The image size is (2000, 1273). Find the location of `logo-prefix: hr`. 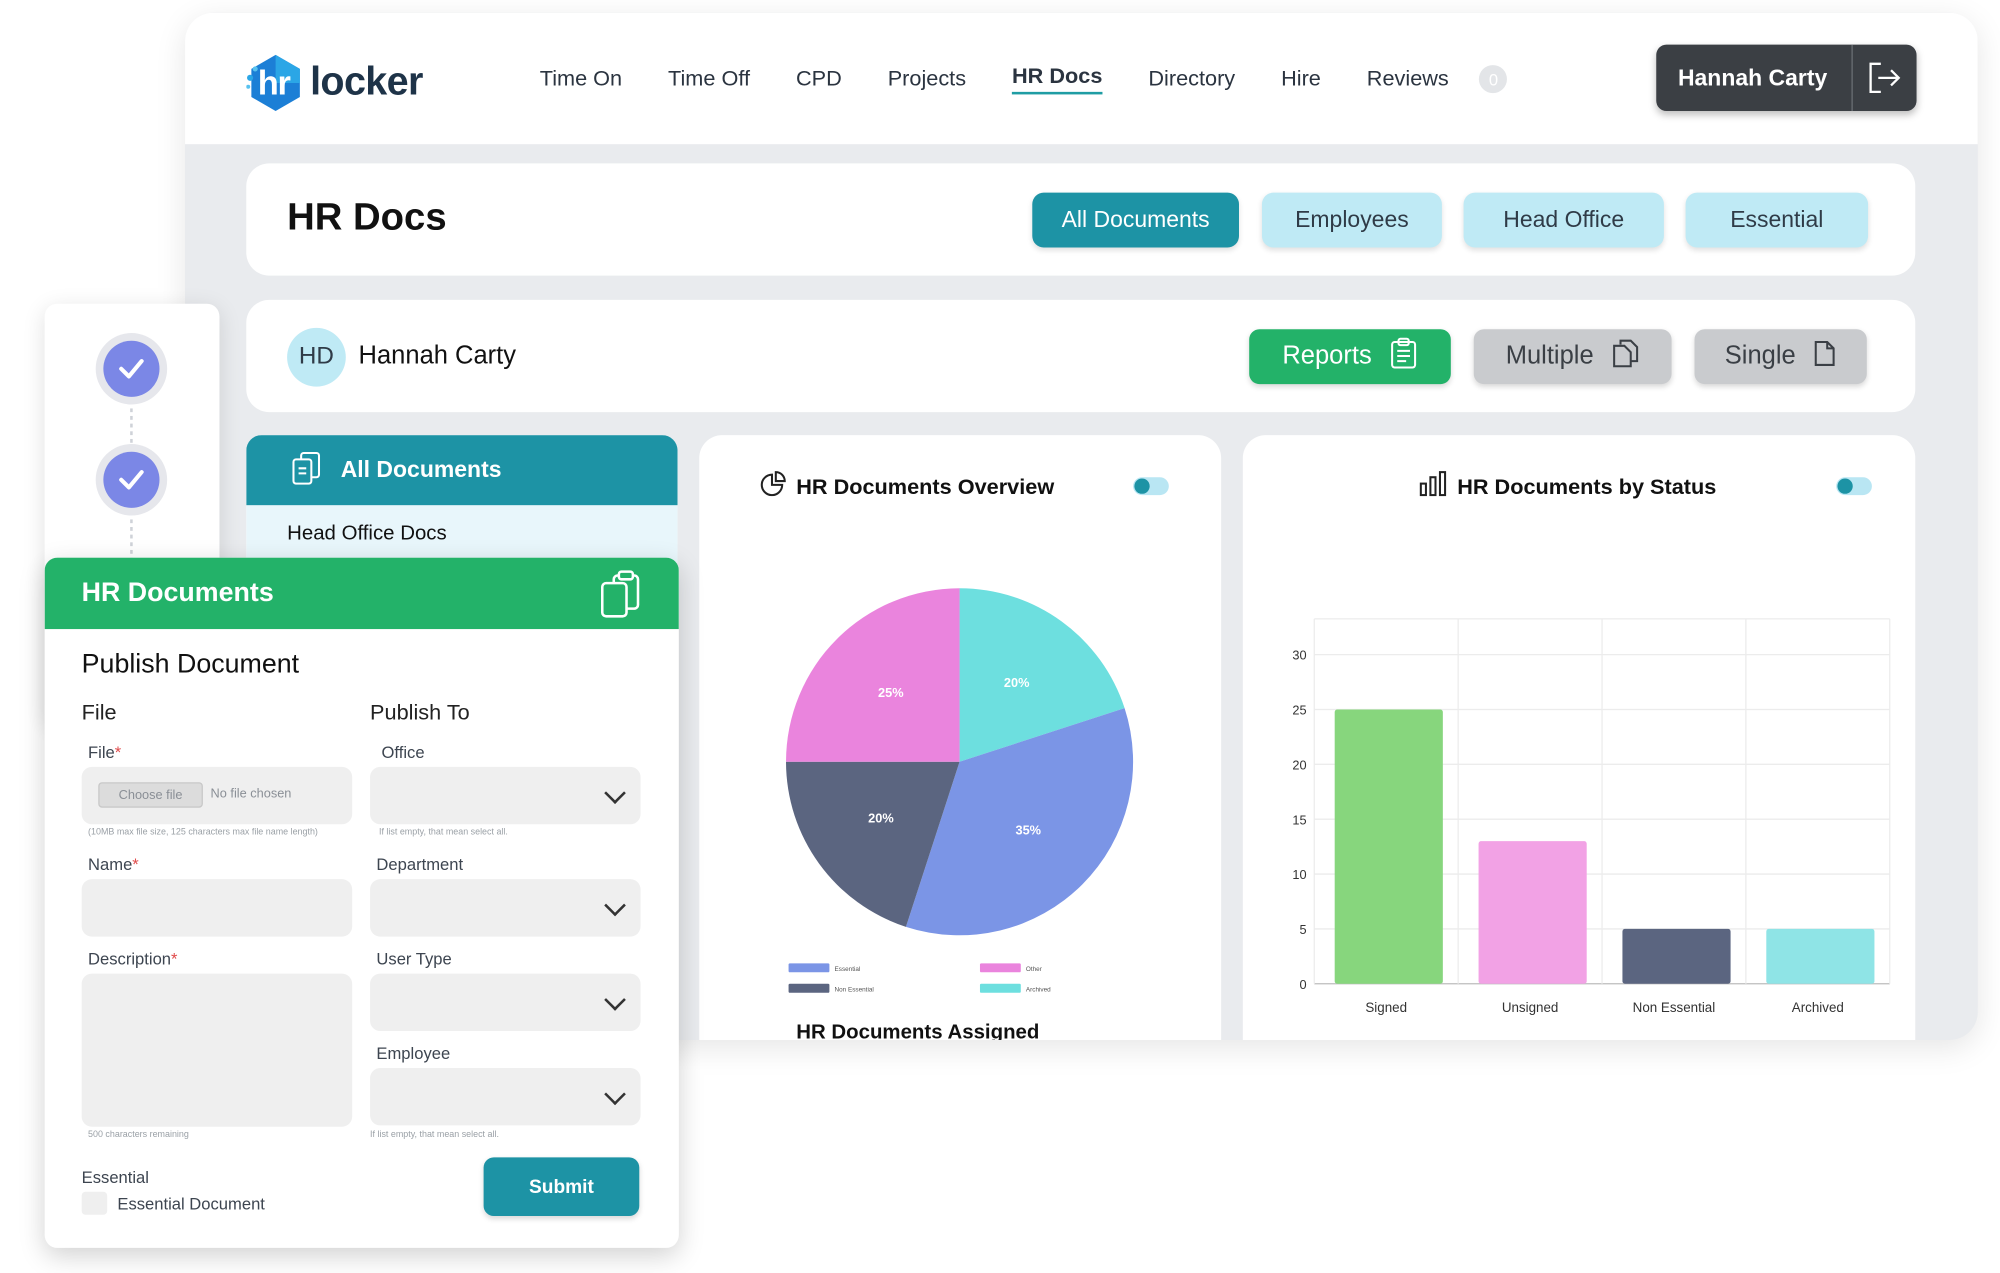

logo-prefix: hr is located at coordinates (274, 83).